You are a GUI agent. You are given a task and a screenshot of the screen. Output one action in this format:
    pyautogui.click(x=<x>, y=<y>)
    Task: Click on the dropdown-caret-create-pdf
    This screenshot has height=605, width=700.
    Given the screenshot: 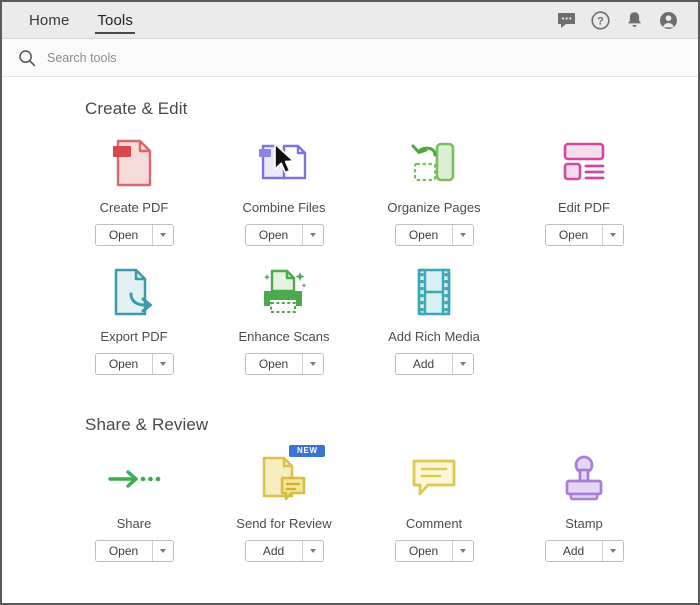 What is the action you would take?
    pyautogui.click(x=162, y=235)
    